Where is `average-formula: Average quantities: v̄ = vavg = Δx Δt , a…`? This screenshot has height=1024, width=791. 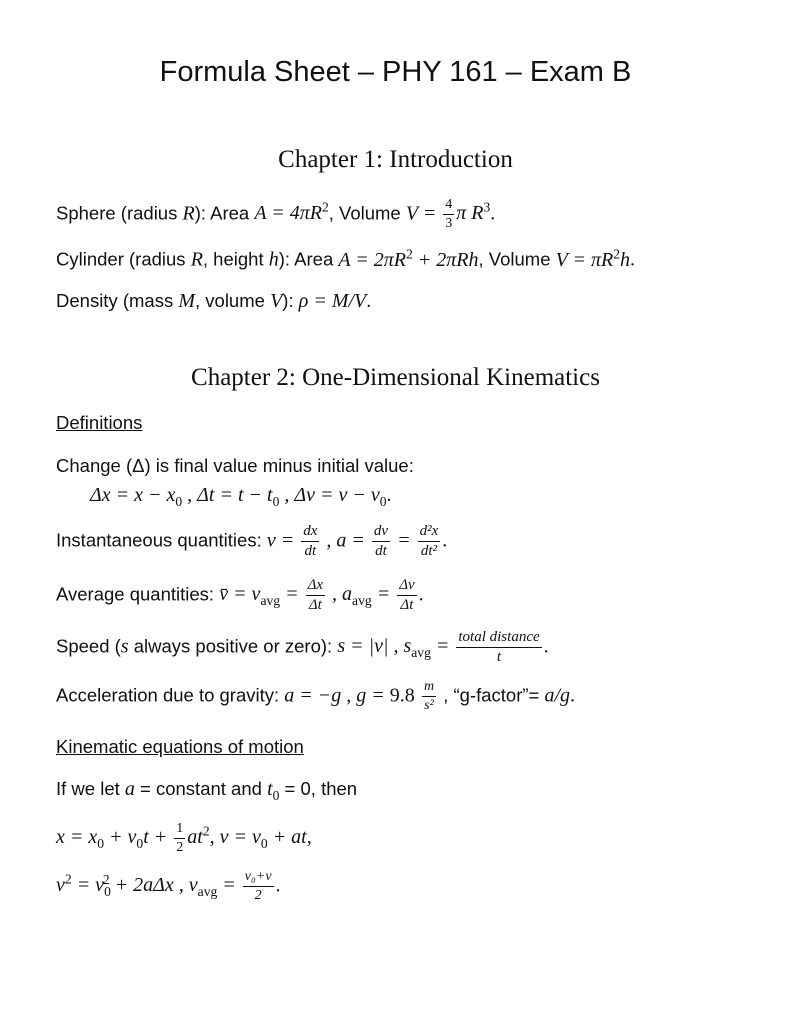
average-formula: Average quantities: v̄ = vavg = Δx Δt , a… is located at coordinates (240, 595).